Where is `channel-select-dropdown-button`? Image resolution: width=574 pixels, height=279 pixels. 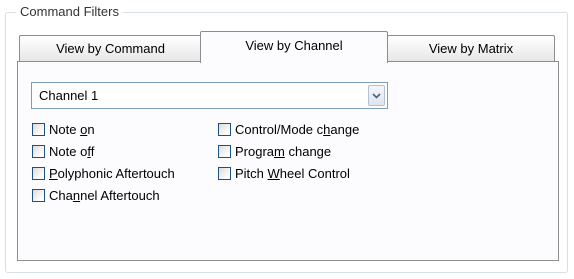 channel-select-dropdown-button is located at coordinates (376, 95).